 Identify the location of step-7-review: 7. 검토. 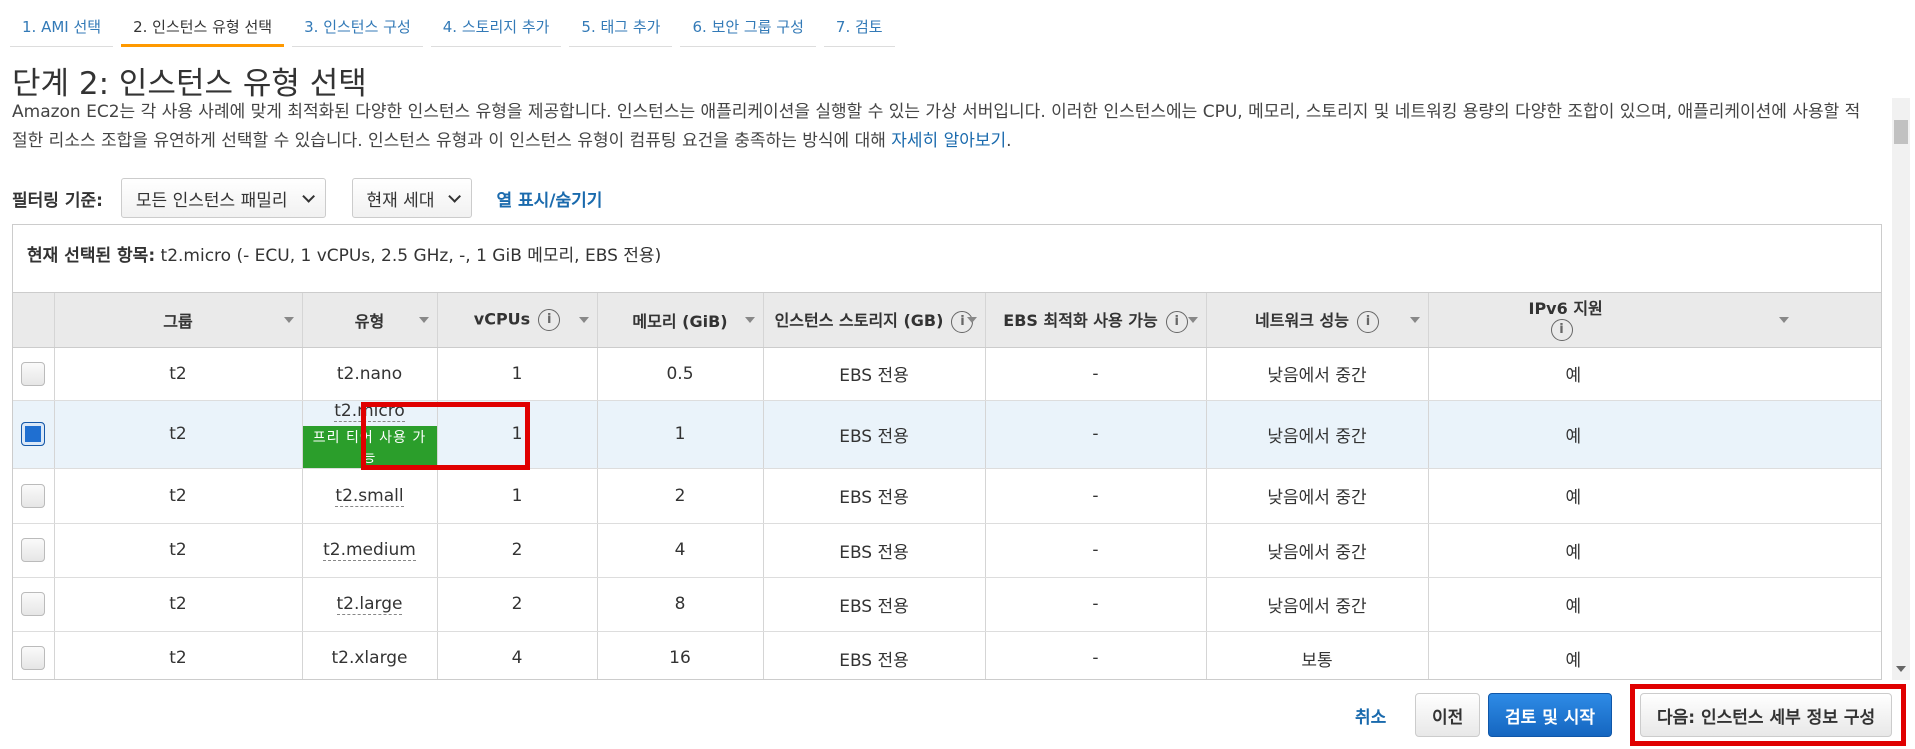
(859, 23).